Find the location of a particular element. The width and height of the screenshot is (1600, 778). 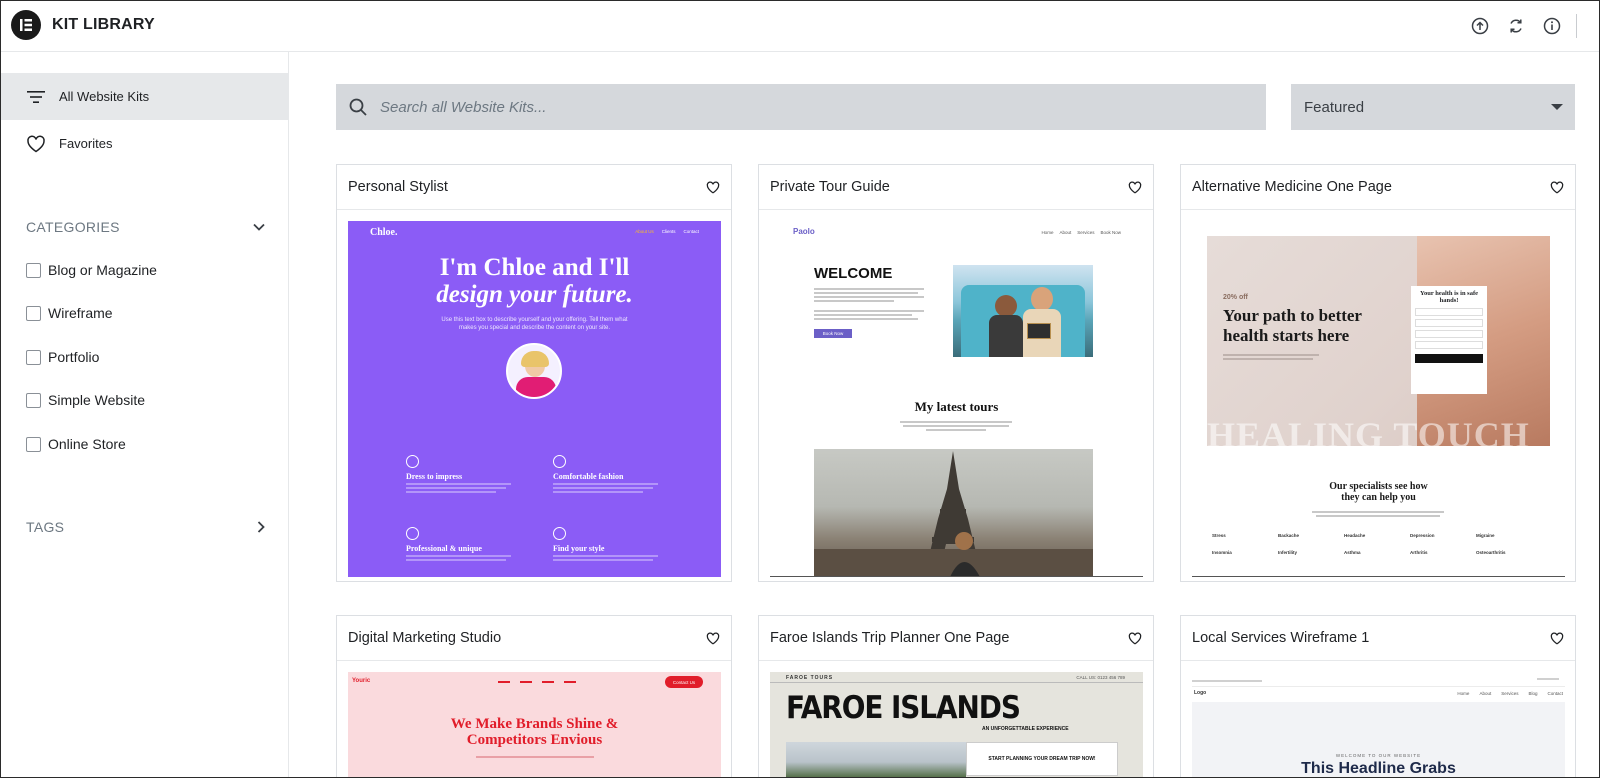

preview-feature-2: Comfortable fashion is located at coordinates (613, 475).